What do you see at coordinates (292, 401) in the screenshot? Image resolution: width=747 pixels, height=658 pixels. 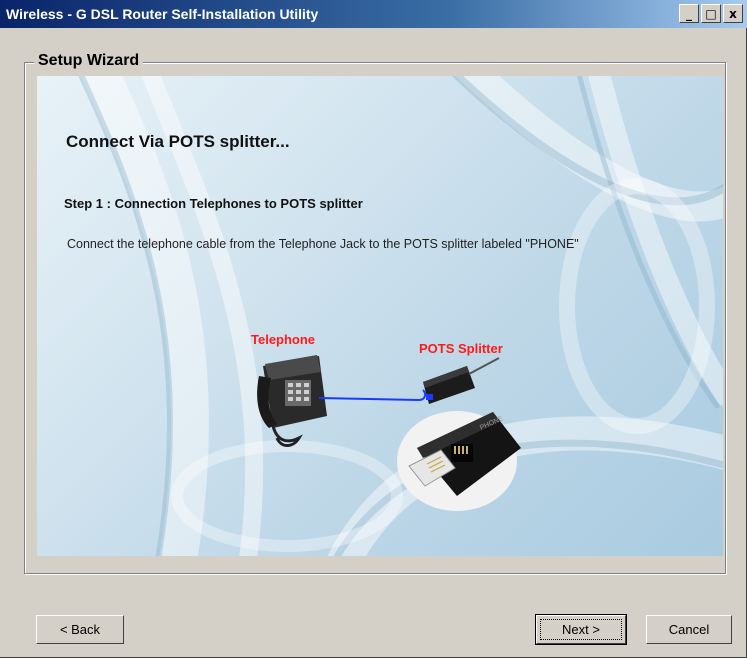 I see `telephone-icon` at bounding box center [292, 401].